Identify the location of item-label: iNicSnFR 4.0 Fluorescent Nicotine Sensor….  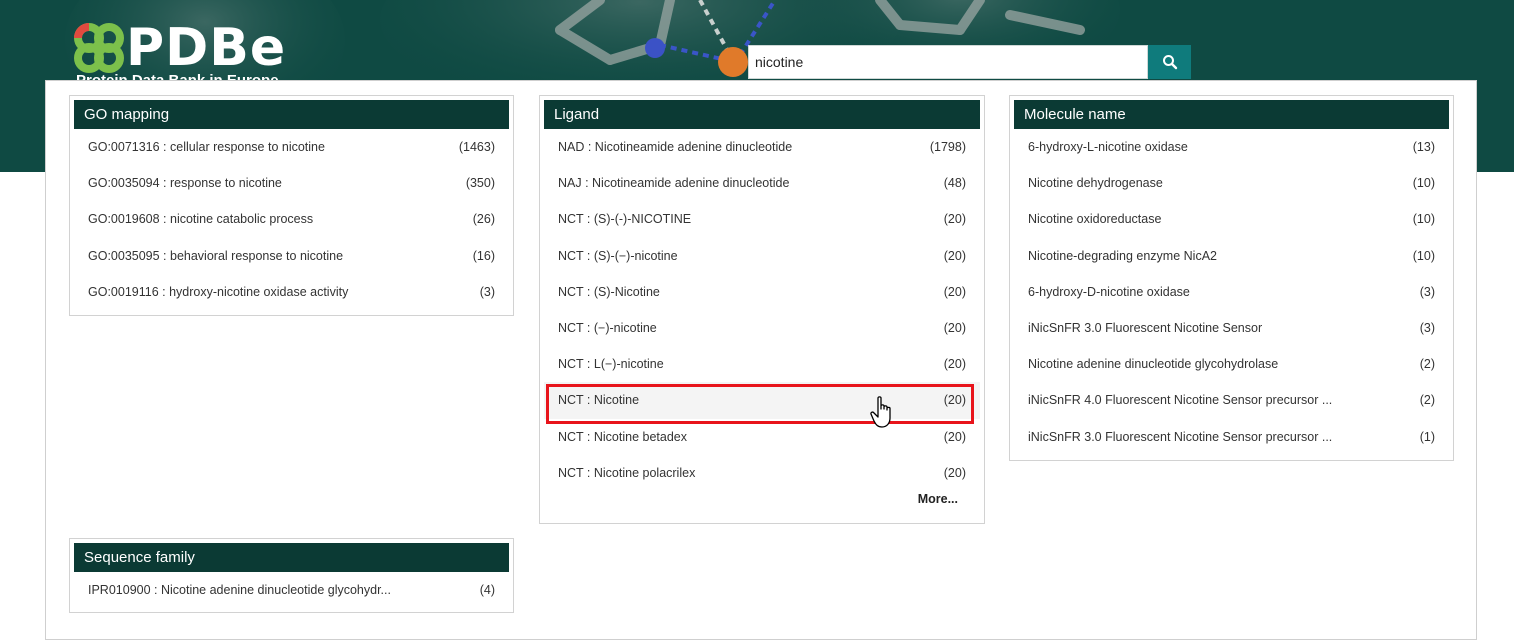
(1180, 400).